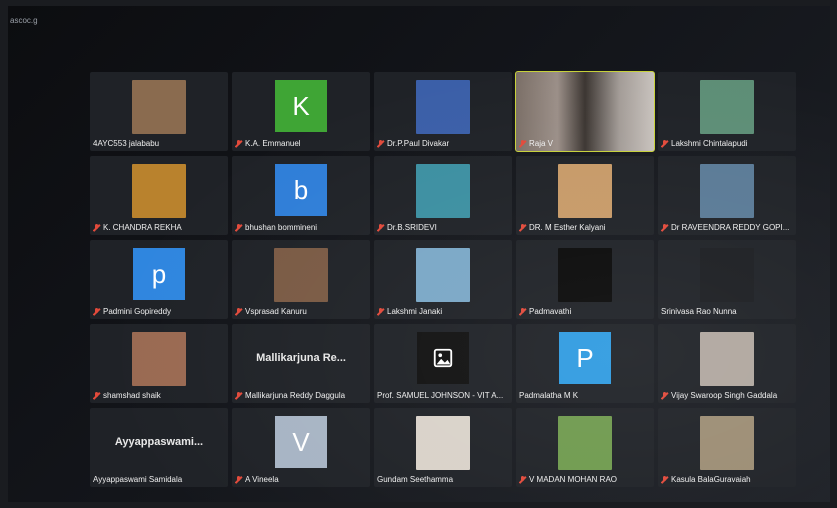 This screenshot has width=837, height=508. I want to click on participant-name: Raja V, so click(541, 143).